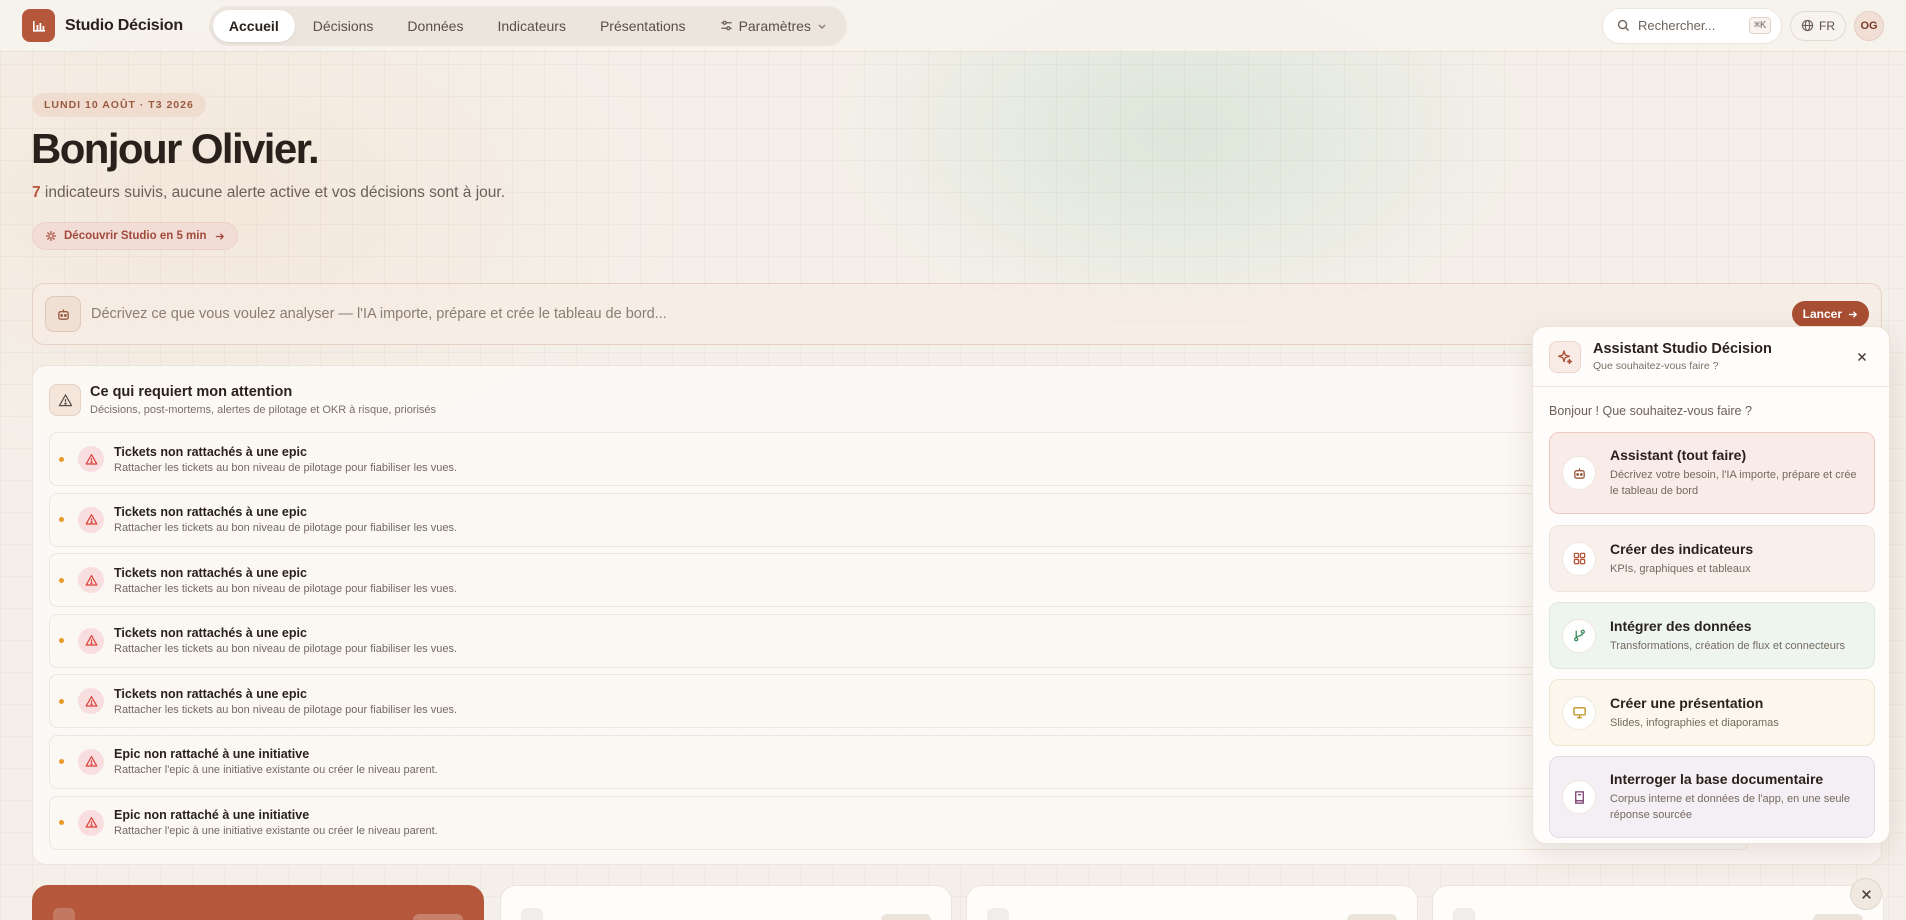 The image size is (1906, 920). I want to click on sliders-icon, so click(726, 25).